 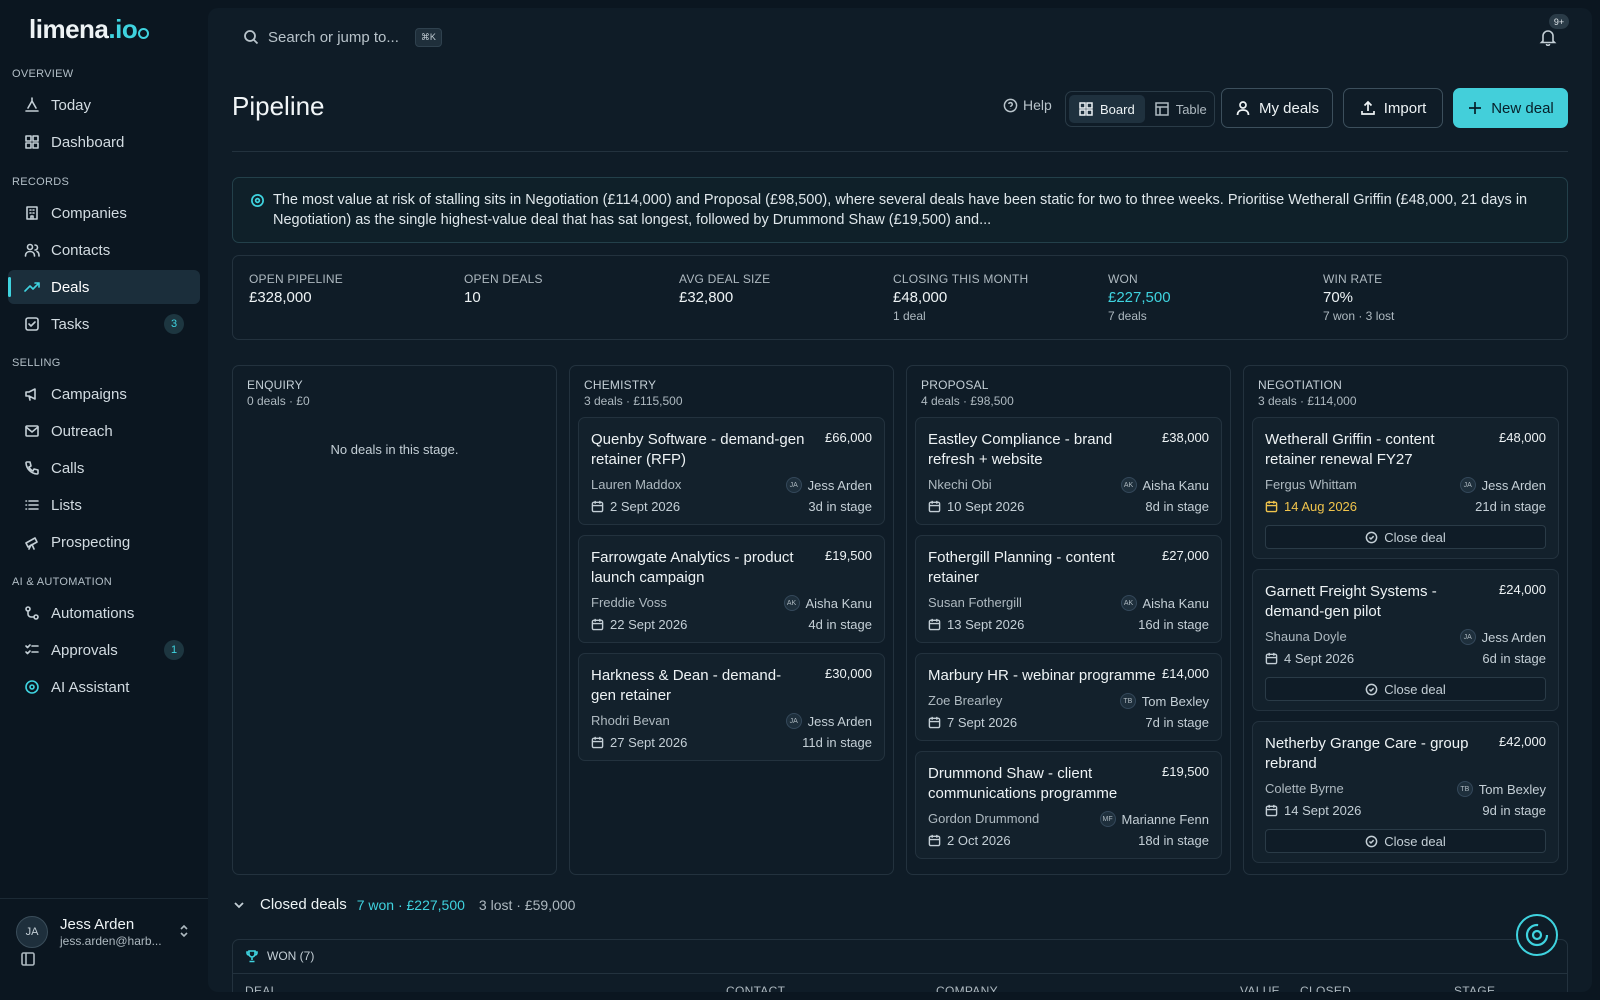 What do you see at coordinates (1107, 109) in the screenshot?
I see `board-view-button: Board` at bounding box center [1107, 109].